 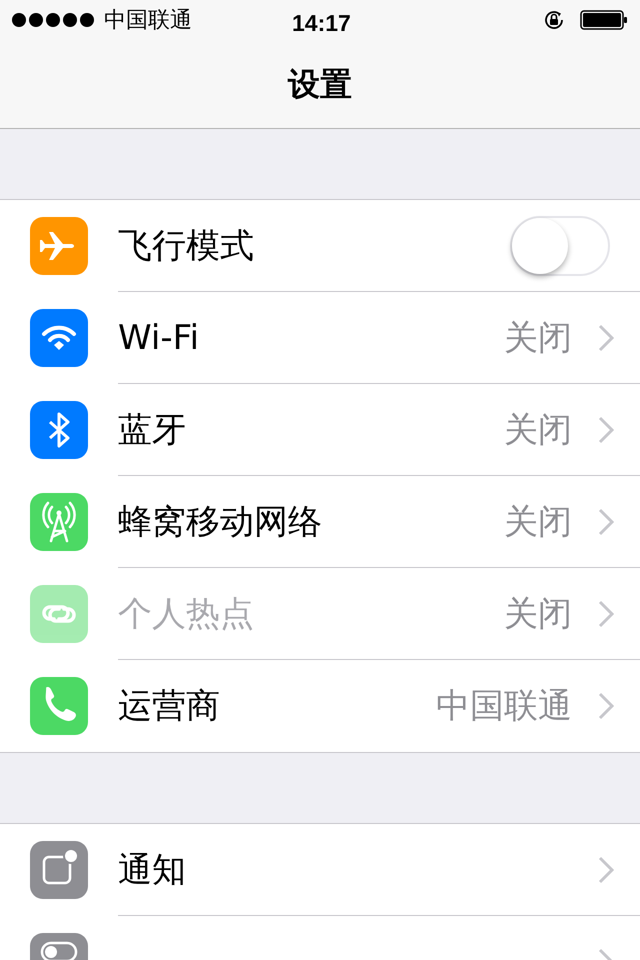 What do you see at coordinates (159, 338) in the screenshot?
I see `row-label: Wi-Fi` at bounding box center [159, 338].